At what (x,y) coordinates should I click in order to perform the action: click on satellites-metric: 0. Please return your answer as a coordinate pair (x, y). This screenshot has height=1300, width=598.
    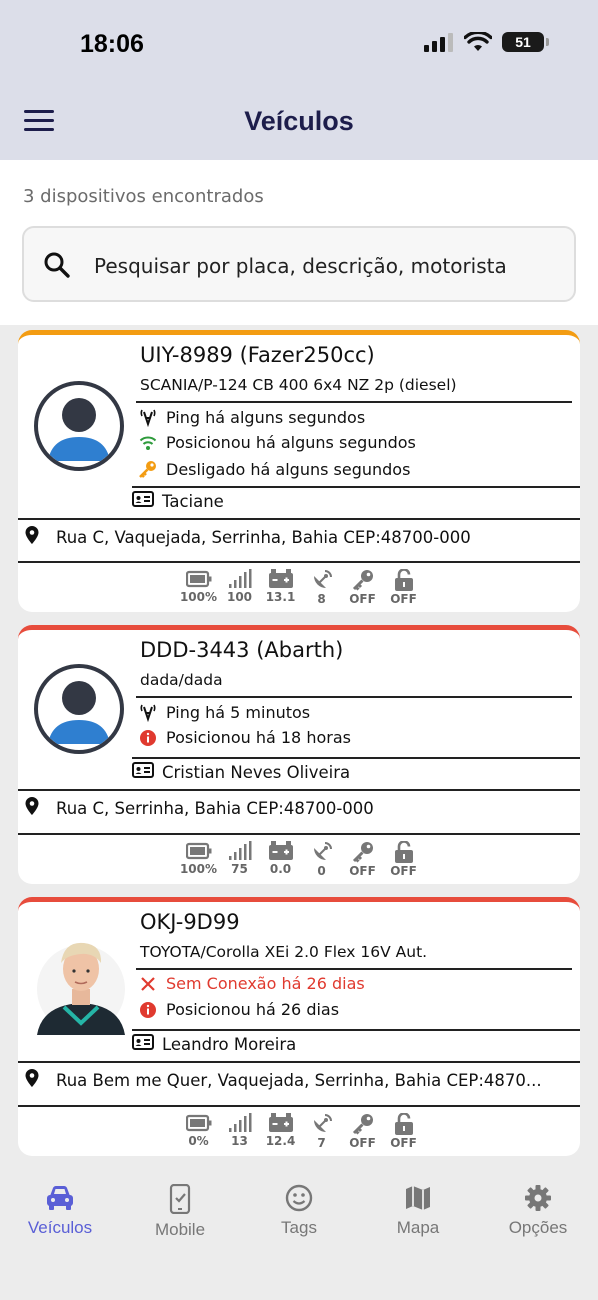
    Looking at the image, I should click on (321, 859).